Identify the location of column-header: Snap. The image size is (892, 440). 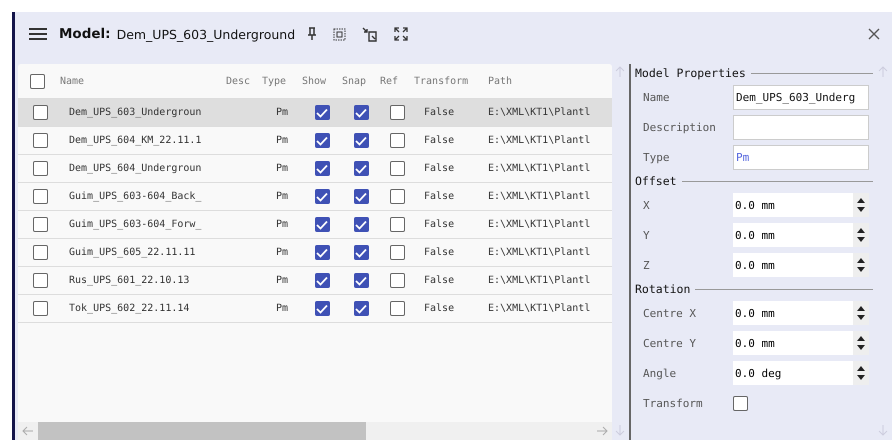
(361, 81).